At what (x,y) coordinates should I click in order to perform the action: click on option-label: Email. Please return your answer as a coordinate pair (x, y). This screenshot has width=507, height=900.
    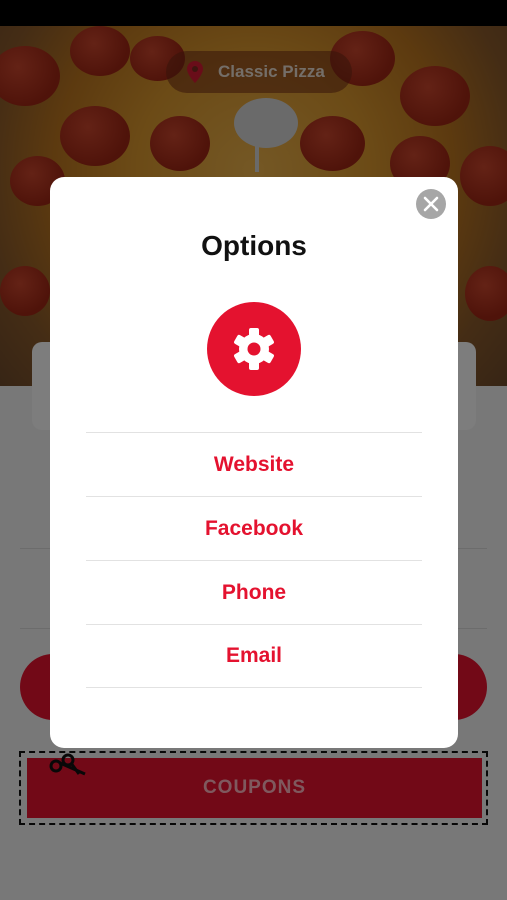
    Looking at the image, I should click on (254, 655).